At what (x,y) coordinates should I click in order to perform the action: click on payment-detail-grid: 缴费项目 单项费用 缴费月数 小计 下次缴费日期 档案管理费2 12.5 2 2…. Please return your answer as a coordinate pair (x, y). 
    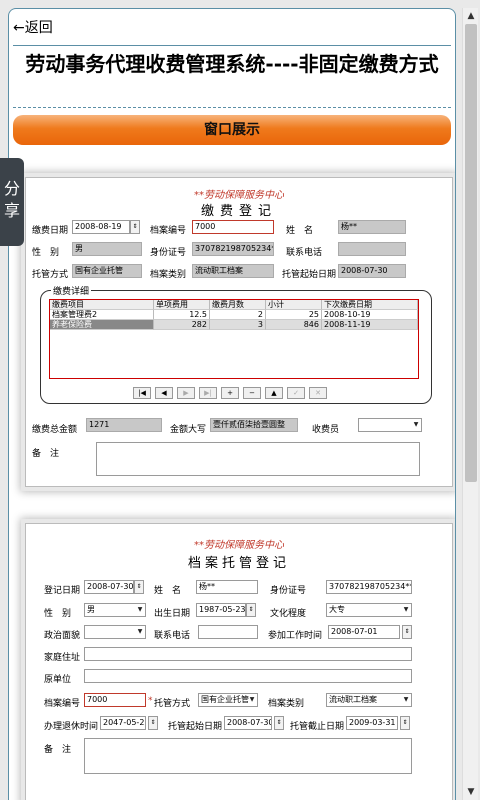
    Looking at the image, I should click on (234, 339).